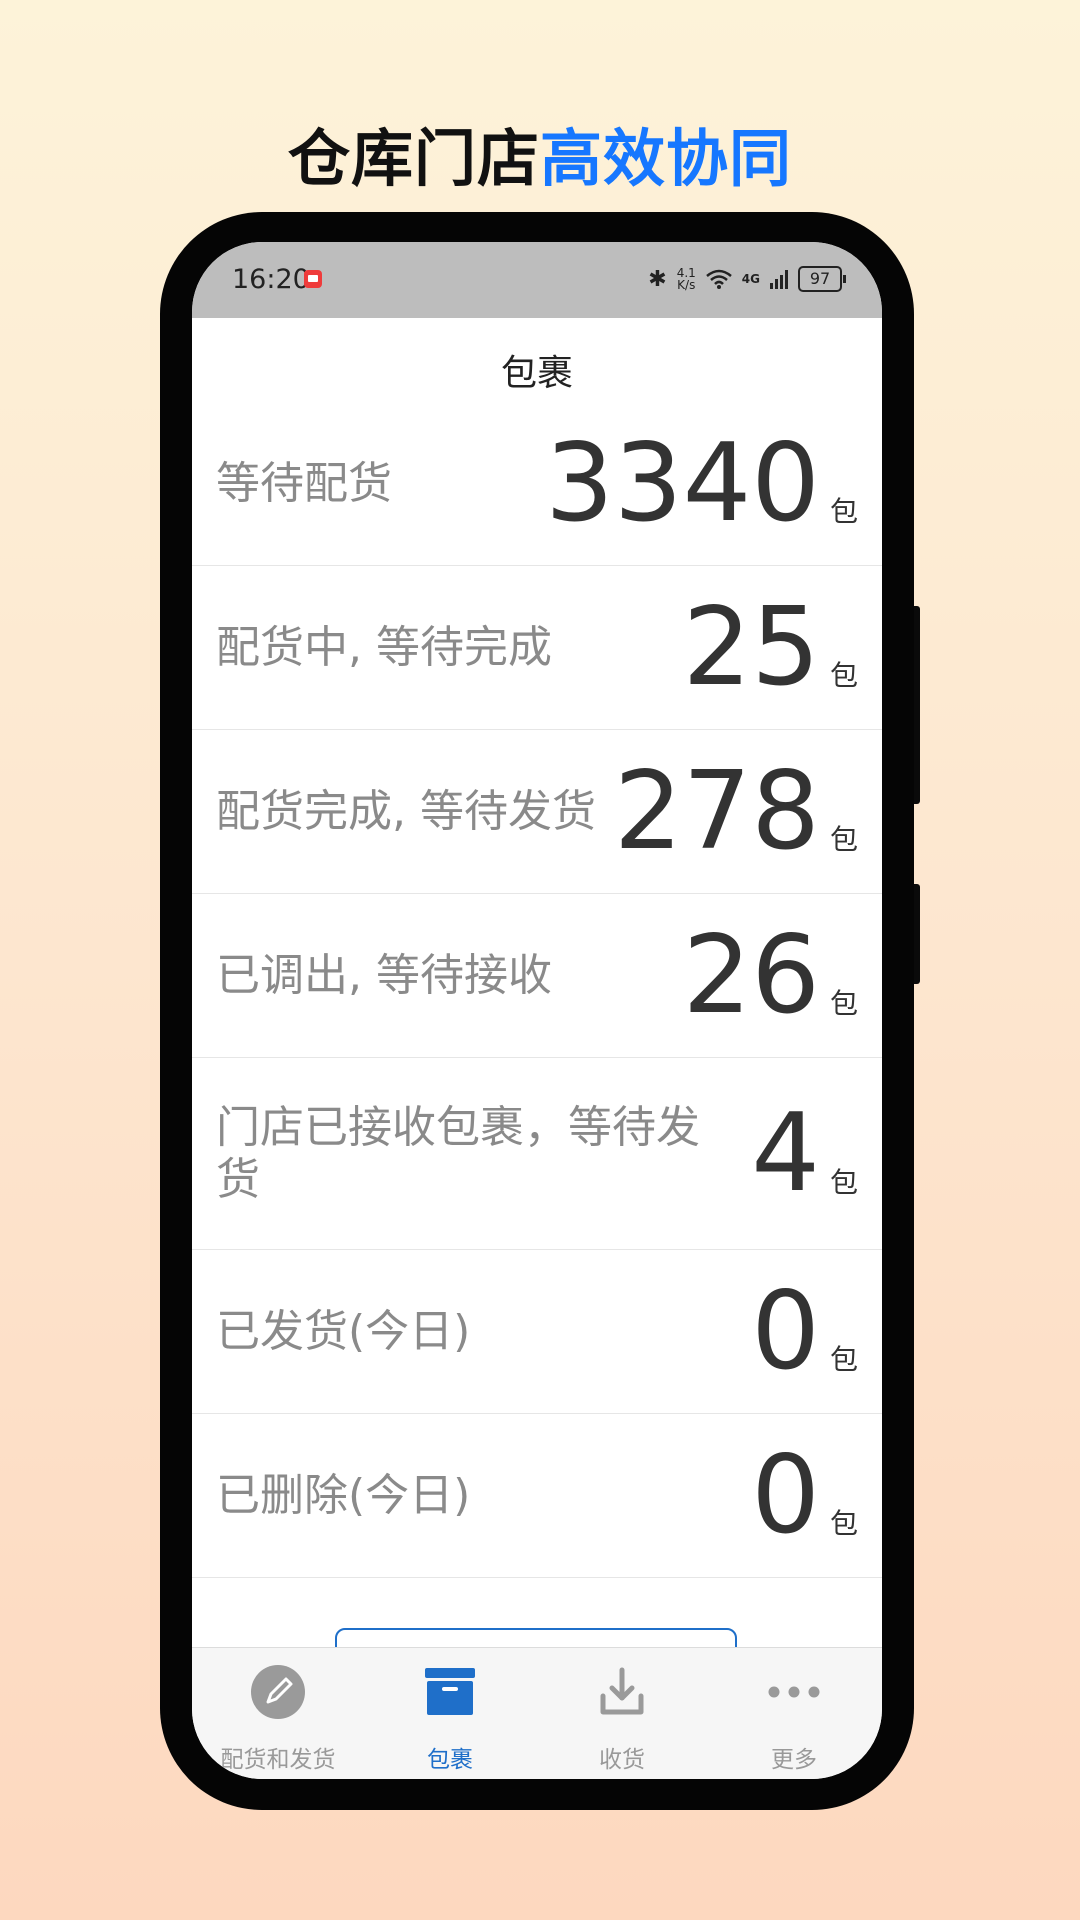 The width and height of the screenshot is (1080, 1920). Describe the element at coordinates (718, 279) in the screenshot. I see `wifi-icon` at that location.